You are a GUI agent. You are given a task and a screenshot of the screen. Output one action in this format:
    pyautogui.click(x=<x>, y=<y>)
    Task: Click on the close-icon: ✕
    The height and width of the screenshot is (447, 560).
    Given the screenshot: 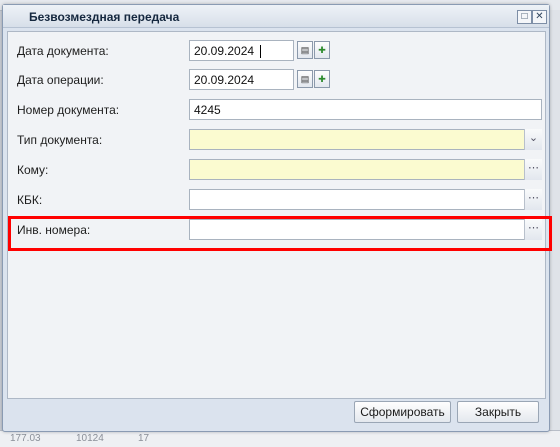 What is the action you would take?
    pyautogui.click(x=539, y=17)
    